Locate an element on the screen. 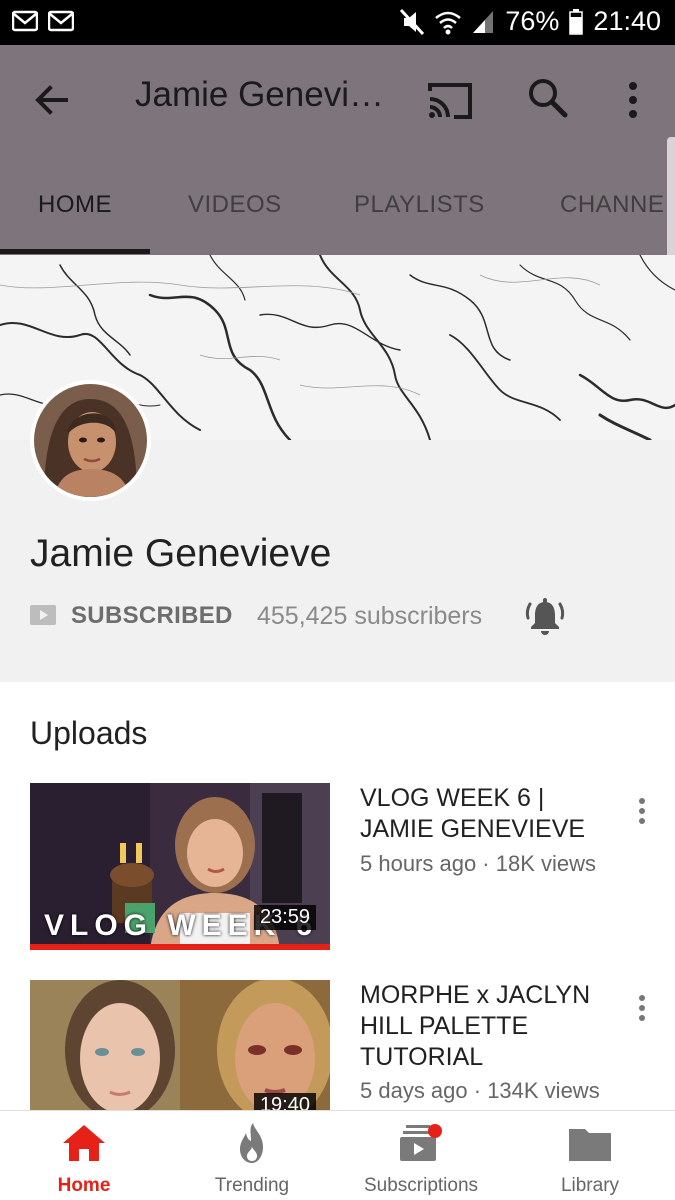 The height and width of the screenshot is (1200, 675). tab-playlists: PLAYLISTS is located at coordinates (419, 205).